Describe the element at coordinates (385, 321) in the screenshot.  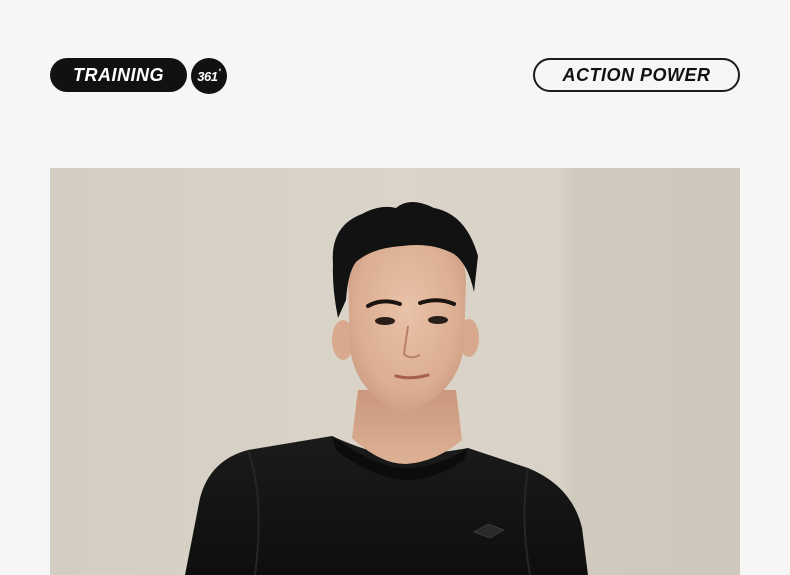
I see `left-eye` at that location.